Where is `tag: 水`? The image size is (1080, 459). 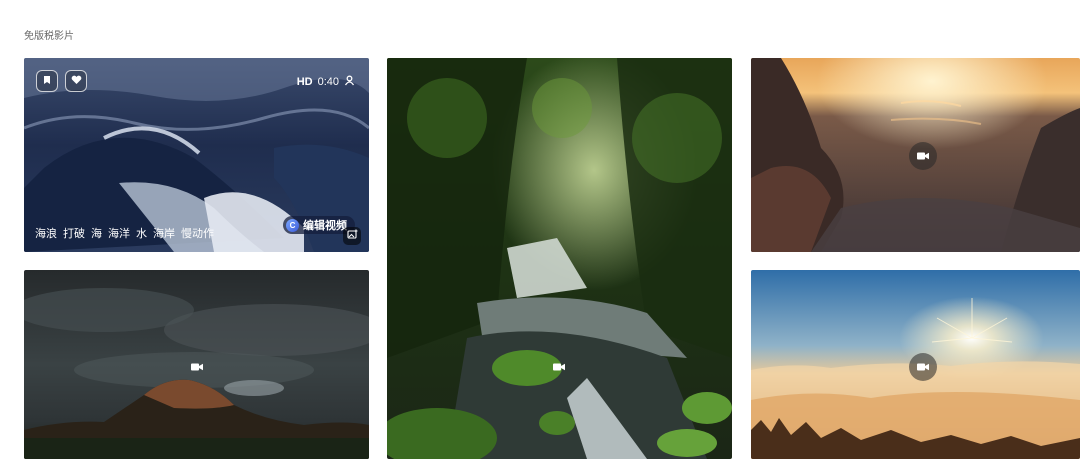 tag: 水 is located at coordinates (141, 233).